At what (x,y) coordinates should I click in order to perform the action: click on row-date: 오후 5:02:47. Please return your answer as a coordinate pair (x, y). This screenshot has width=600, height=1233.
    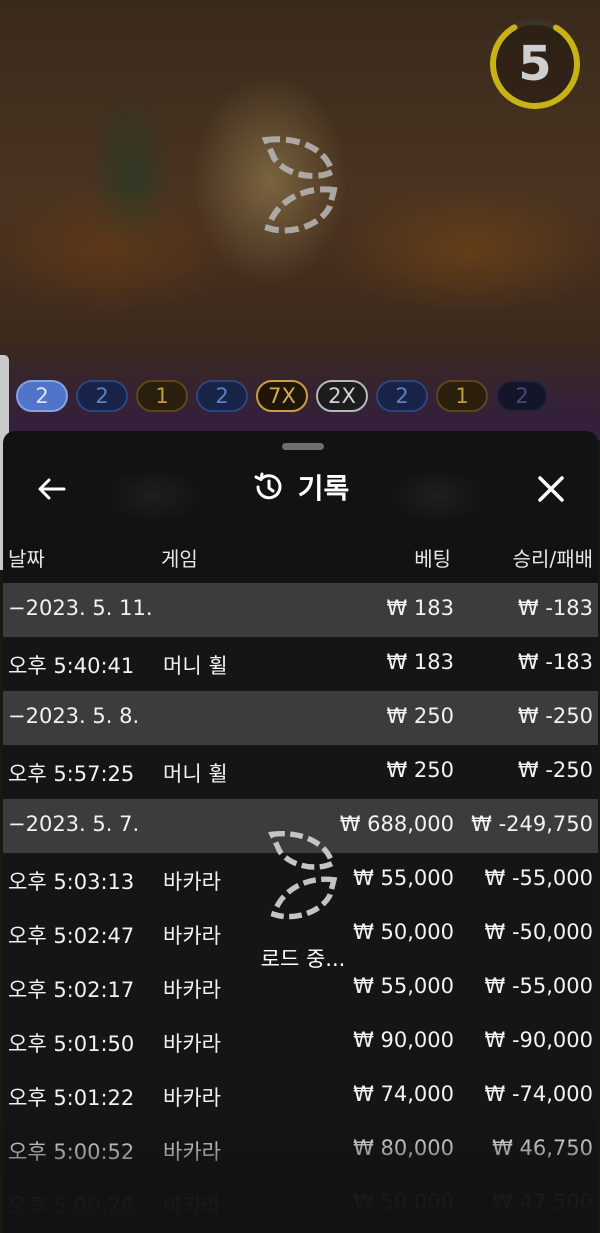
    Looking at the image, I should click on (71, 936).